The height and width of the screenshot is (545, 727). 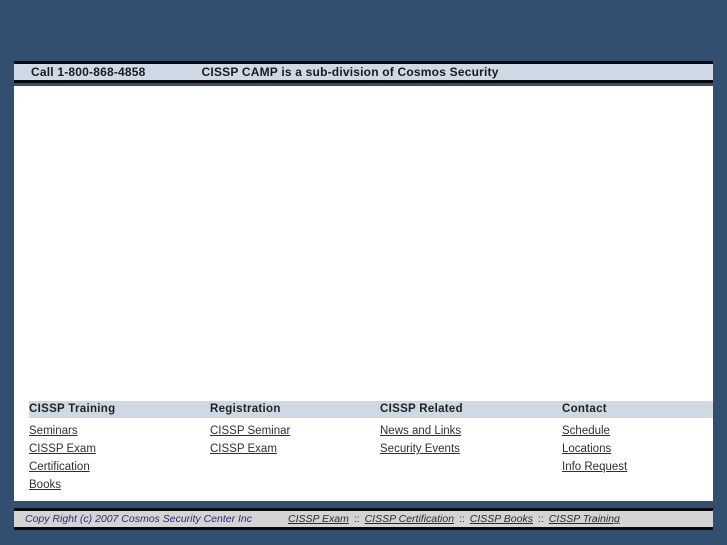 I want to click on sitemap-column-heading: CISSP Related, so click(x=421, y=409).